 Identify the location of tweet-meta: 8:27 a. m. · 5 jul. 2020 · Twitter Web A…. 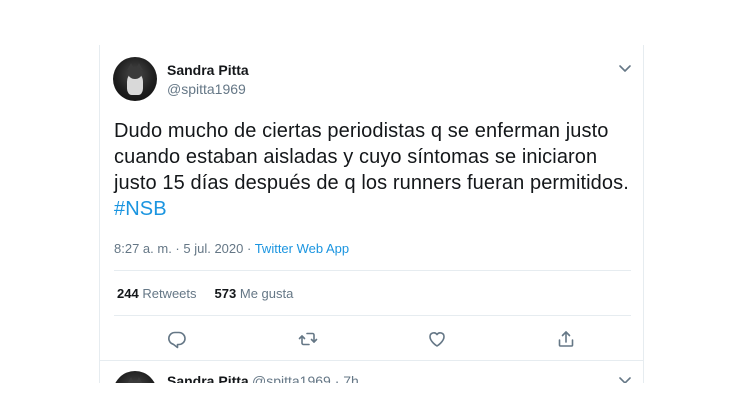
(231, 248).